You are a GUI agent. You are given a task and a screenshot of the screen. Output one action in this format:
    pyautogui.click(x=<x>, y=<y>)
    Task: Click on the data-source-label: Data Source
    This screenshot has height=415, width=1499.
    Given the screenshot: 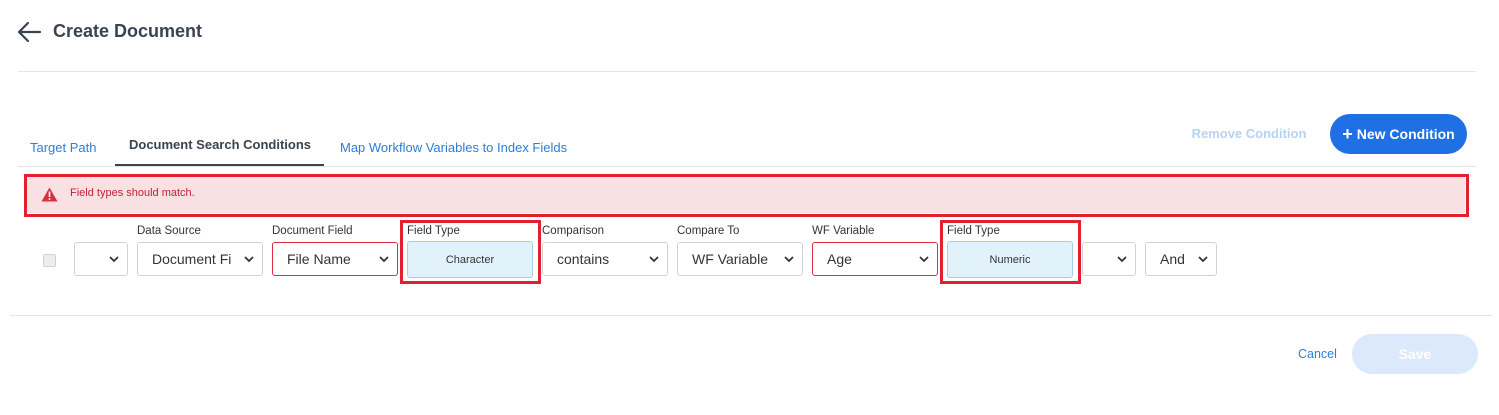 What is the action you would take?
    pyautogui.click(x=169, y=231)
    